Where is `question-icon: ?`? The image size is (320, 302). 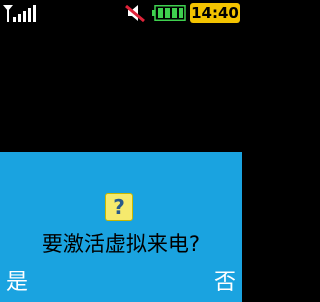
question-icon: ? is located at coordinates (119, 207).